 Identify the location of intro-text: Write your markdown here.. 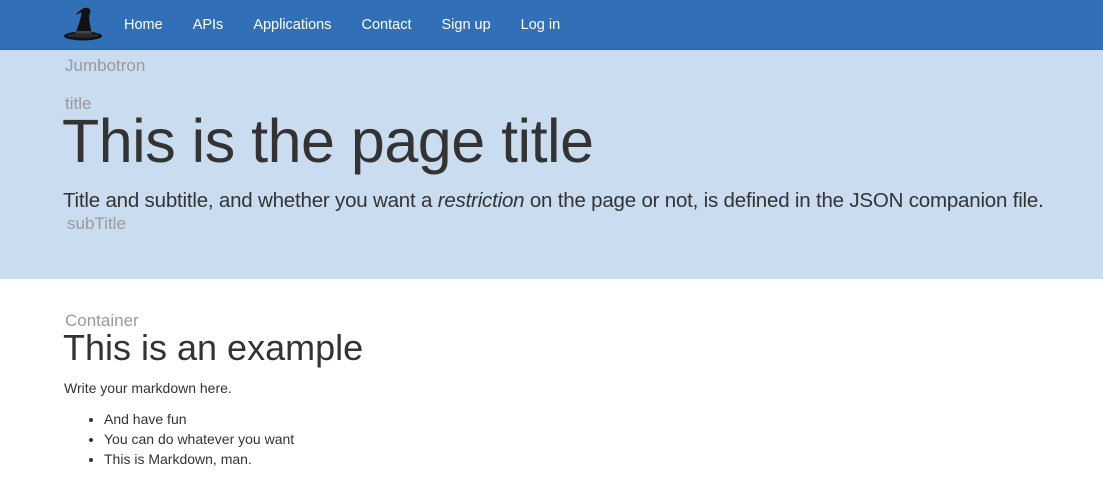
(148, 388).